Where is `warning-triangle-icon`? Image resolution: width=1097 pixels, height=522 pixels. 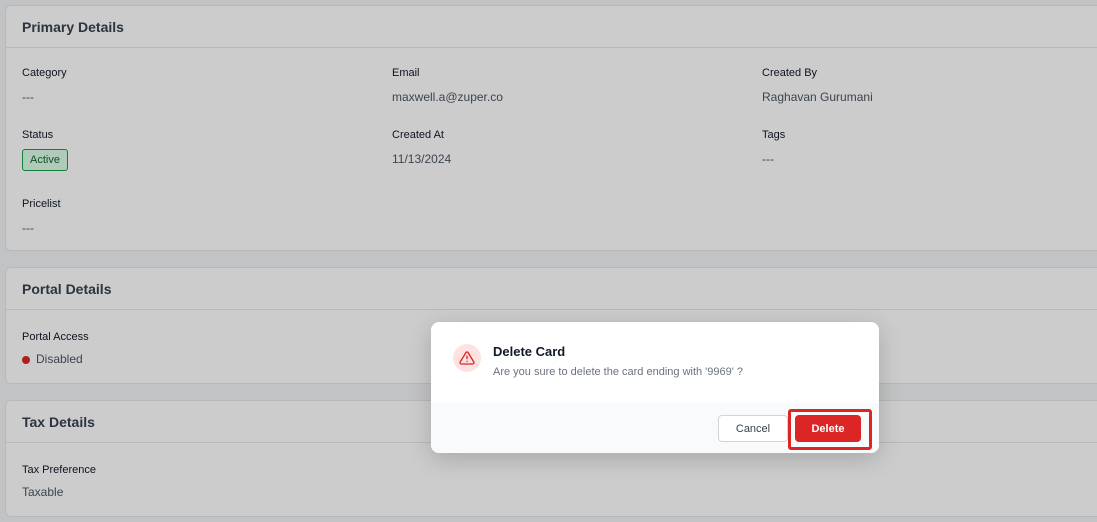
warning-triangle-icon is located at coordinates (467, 358).